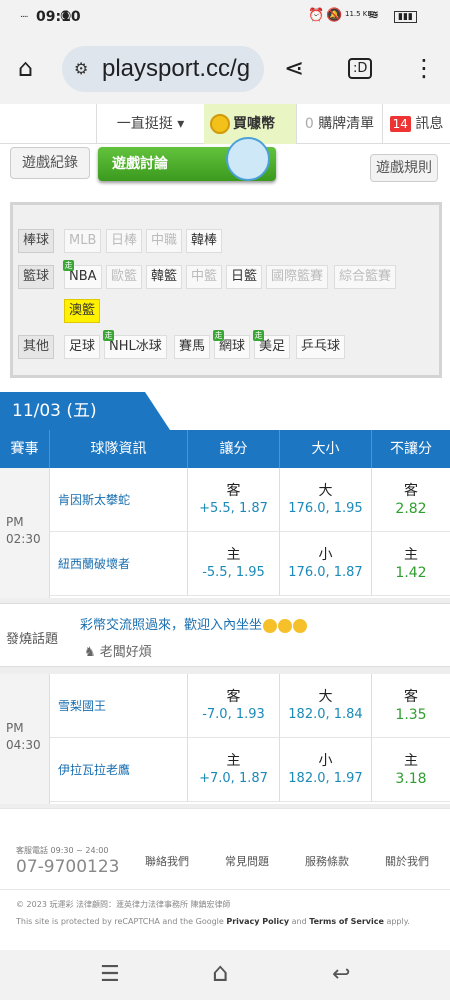  Describe the element at coordinates (36, 277) in the screenshot. I see `filter-label-basketball: 籃球` at that location.